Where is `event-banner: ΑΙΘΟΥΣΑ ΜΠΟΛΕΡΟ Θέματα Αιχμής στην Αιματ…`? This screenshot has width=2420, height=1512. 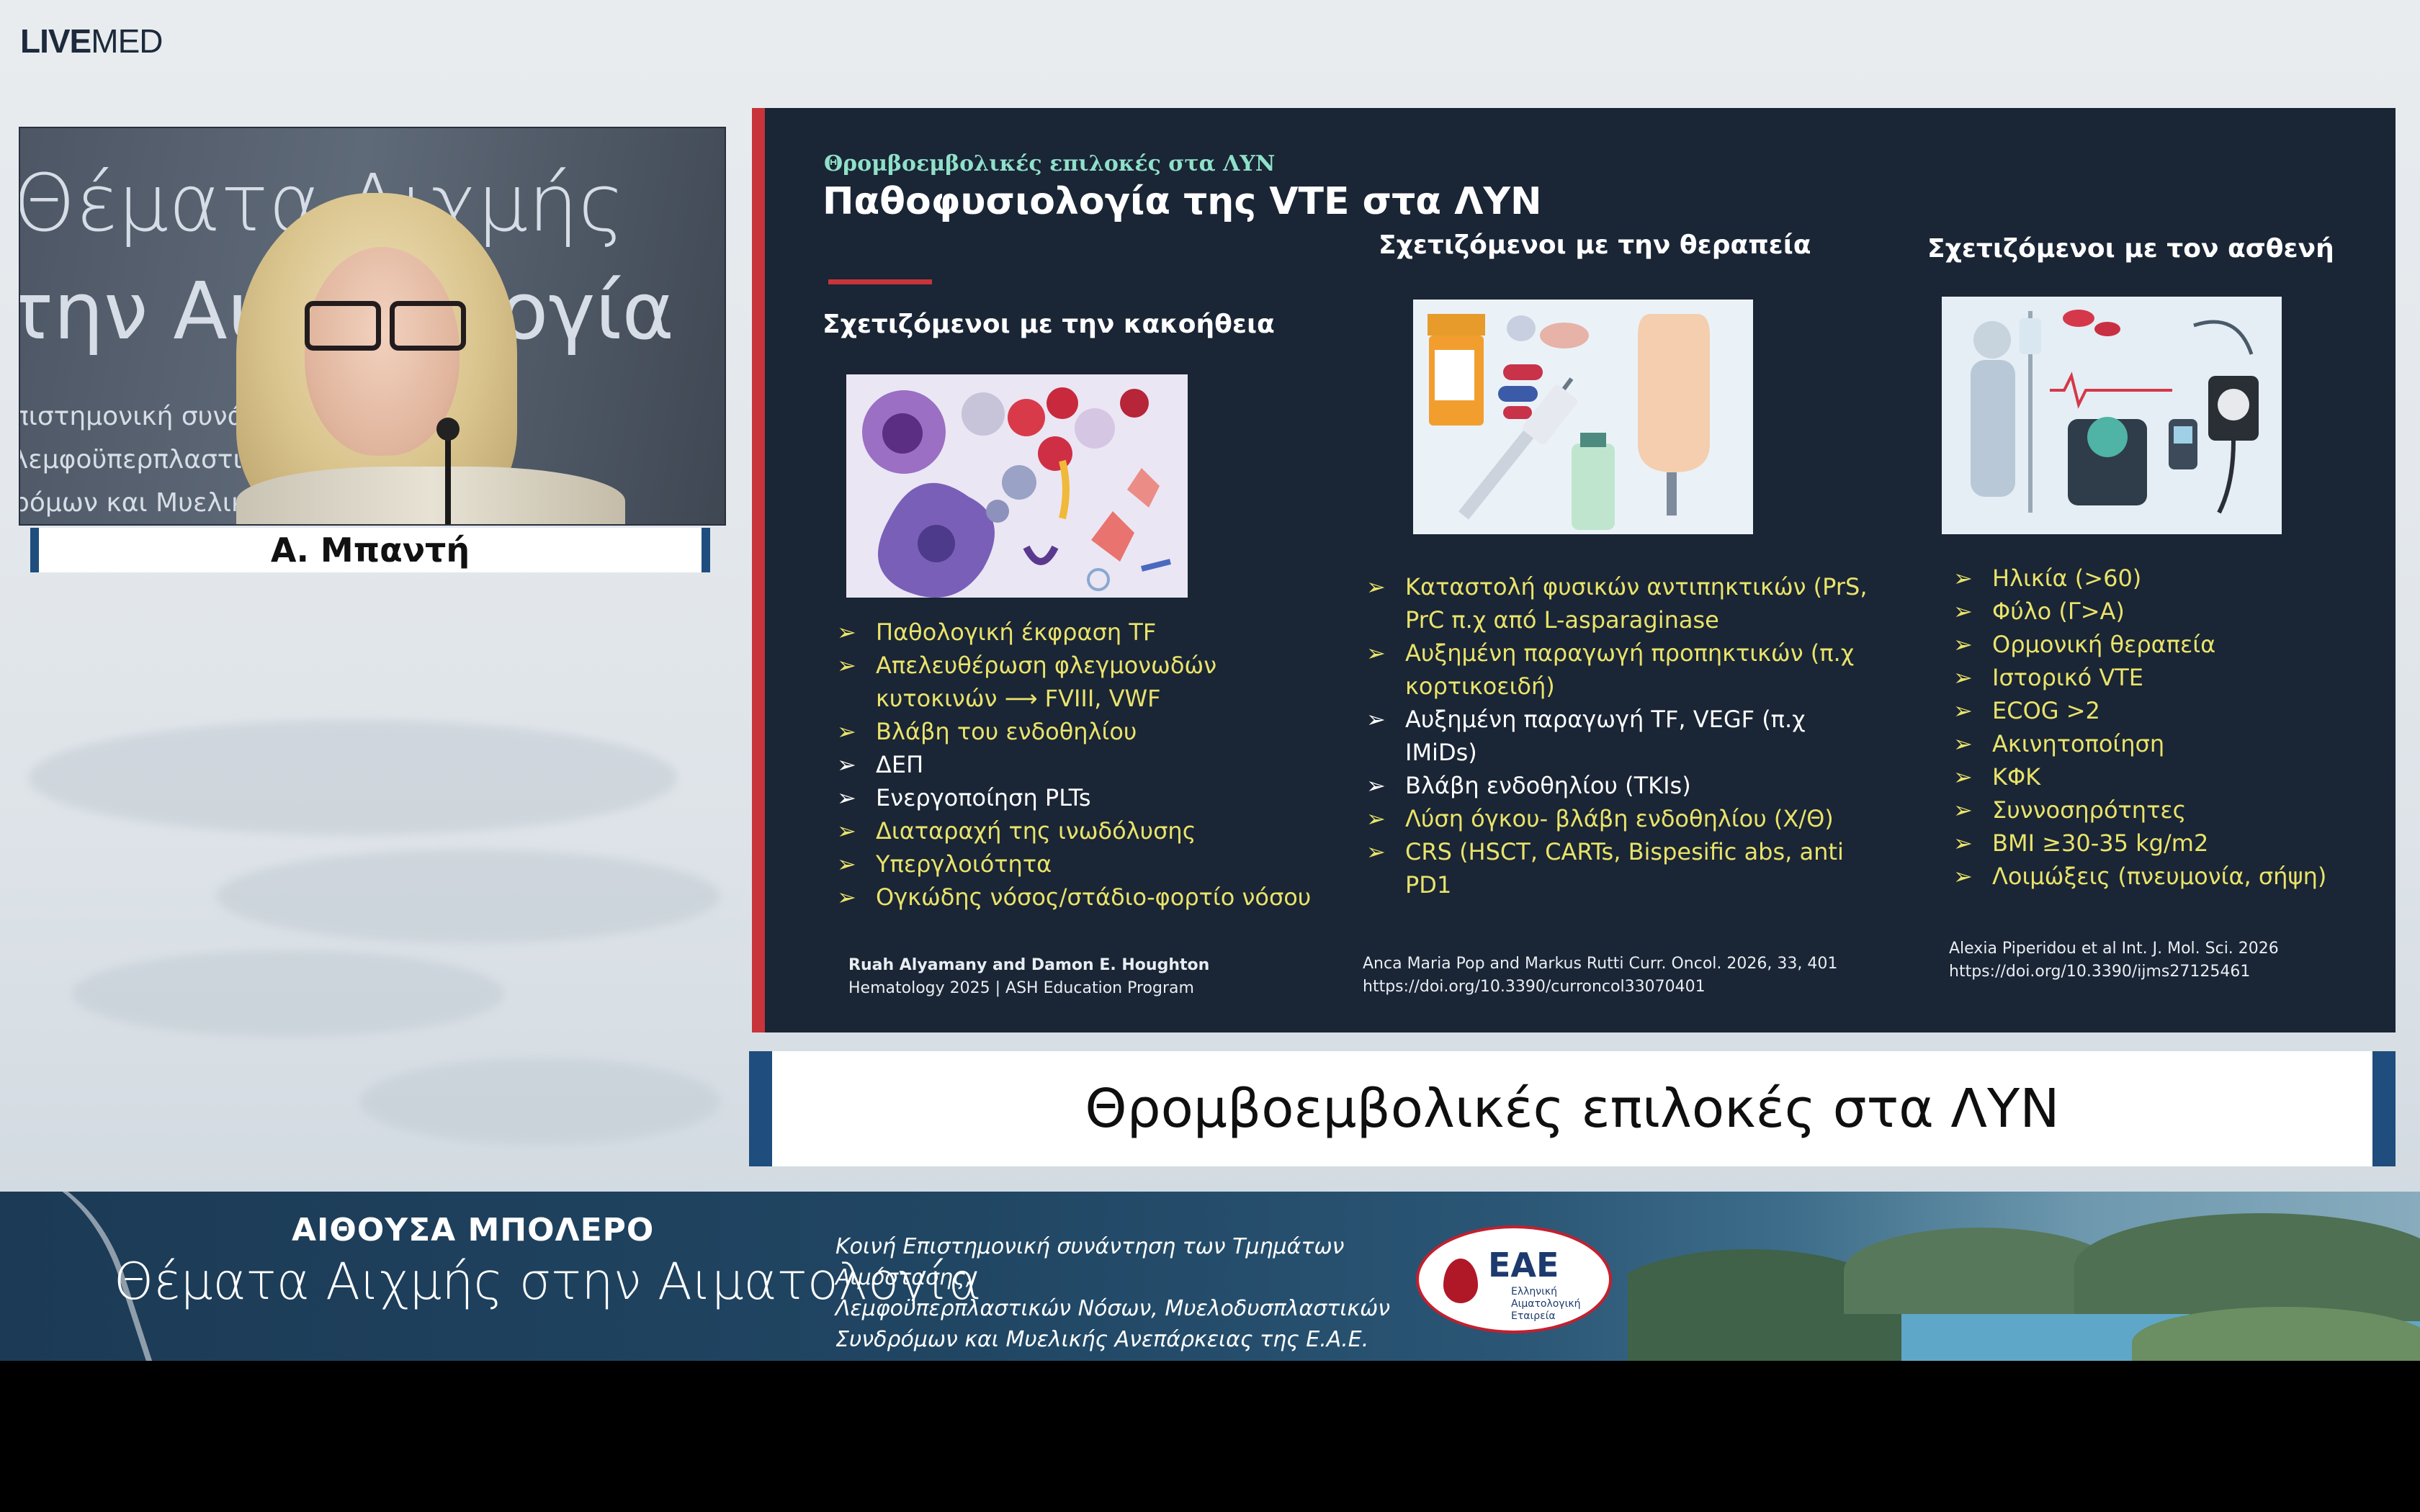
event-banner: ΑΙΘΟΥΣΑ ΜΠΟΛΕΡΟ Θέματα Αιχμής στην Αιματ… is located at coordinates (1210, 1276).